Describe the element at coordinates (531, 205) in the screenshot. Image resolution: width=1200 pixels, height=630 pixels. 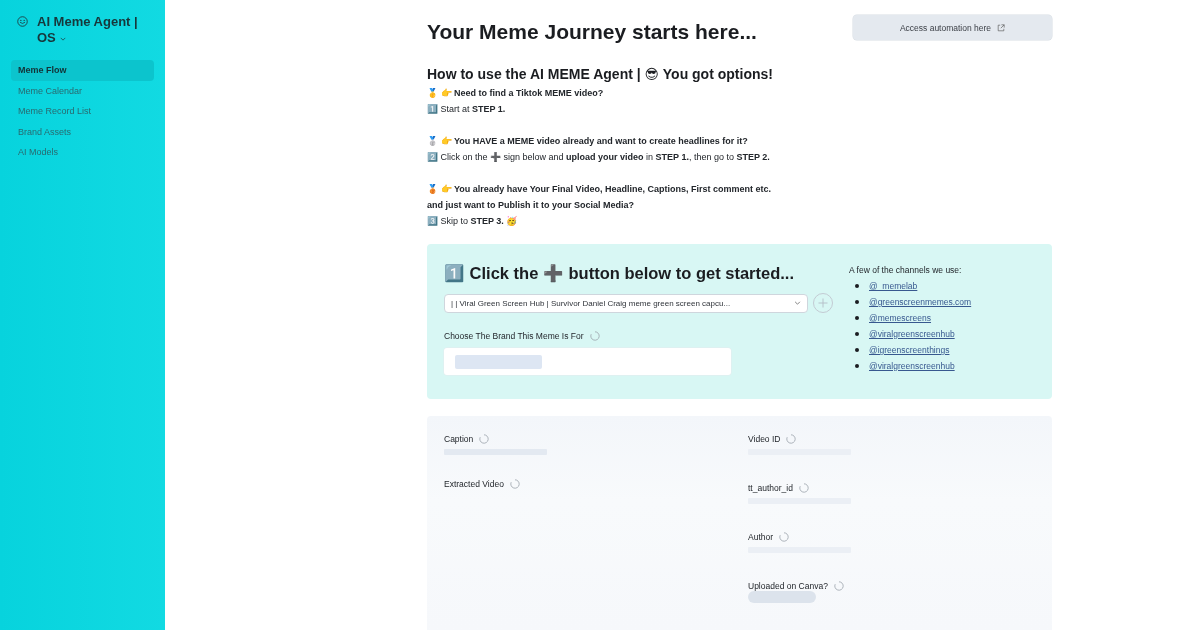
I see `instruction-line: and just want to Publish it to your Social Media?` at that location.